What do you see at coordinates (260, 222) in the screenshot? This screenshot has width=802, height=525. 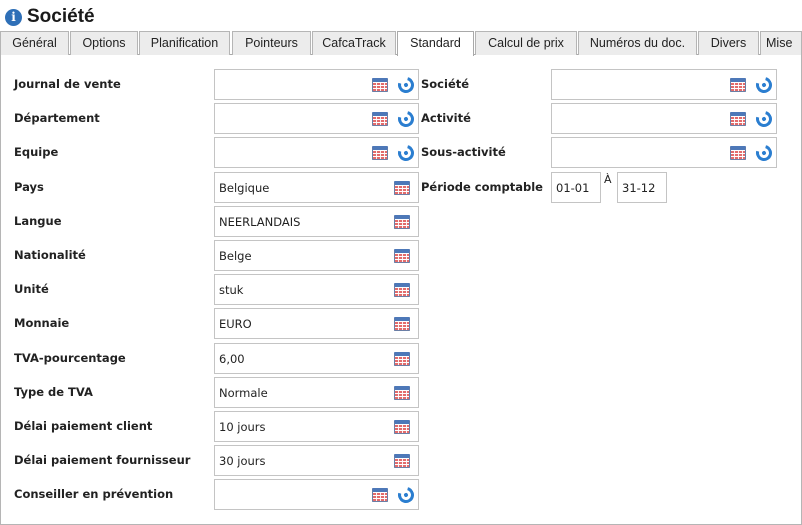 I see `langue-value: NEERLANDAIS` at bounding box center [260, 222].